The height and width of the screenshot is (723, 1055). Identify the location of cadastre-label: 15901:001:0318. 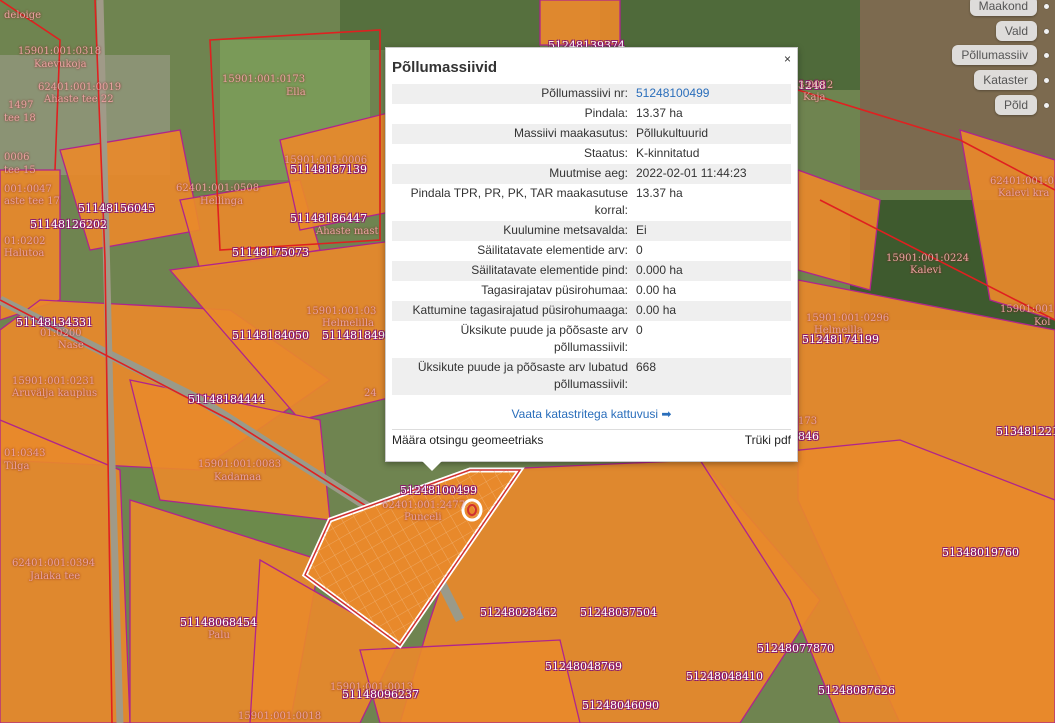
(60, 51).